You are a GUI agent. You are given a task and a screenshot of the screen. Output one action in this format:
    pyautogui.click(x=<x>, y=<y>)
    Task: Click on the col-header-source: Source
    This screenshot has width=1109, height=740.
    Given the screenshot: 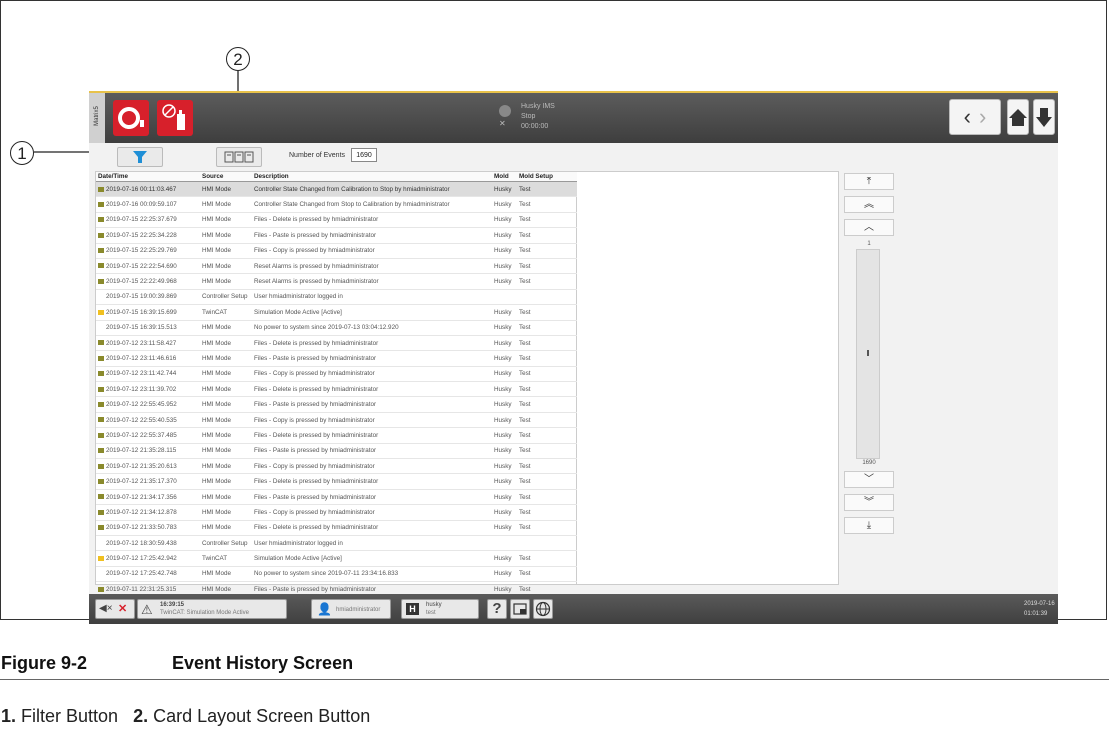 What is the action you would take?
    pyautogui.click(x=226, y=177)
    